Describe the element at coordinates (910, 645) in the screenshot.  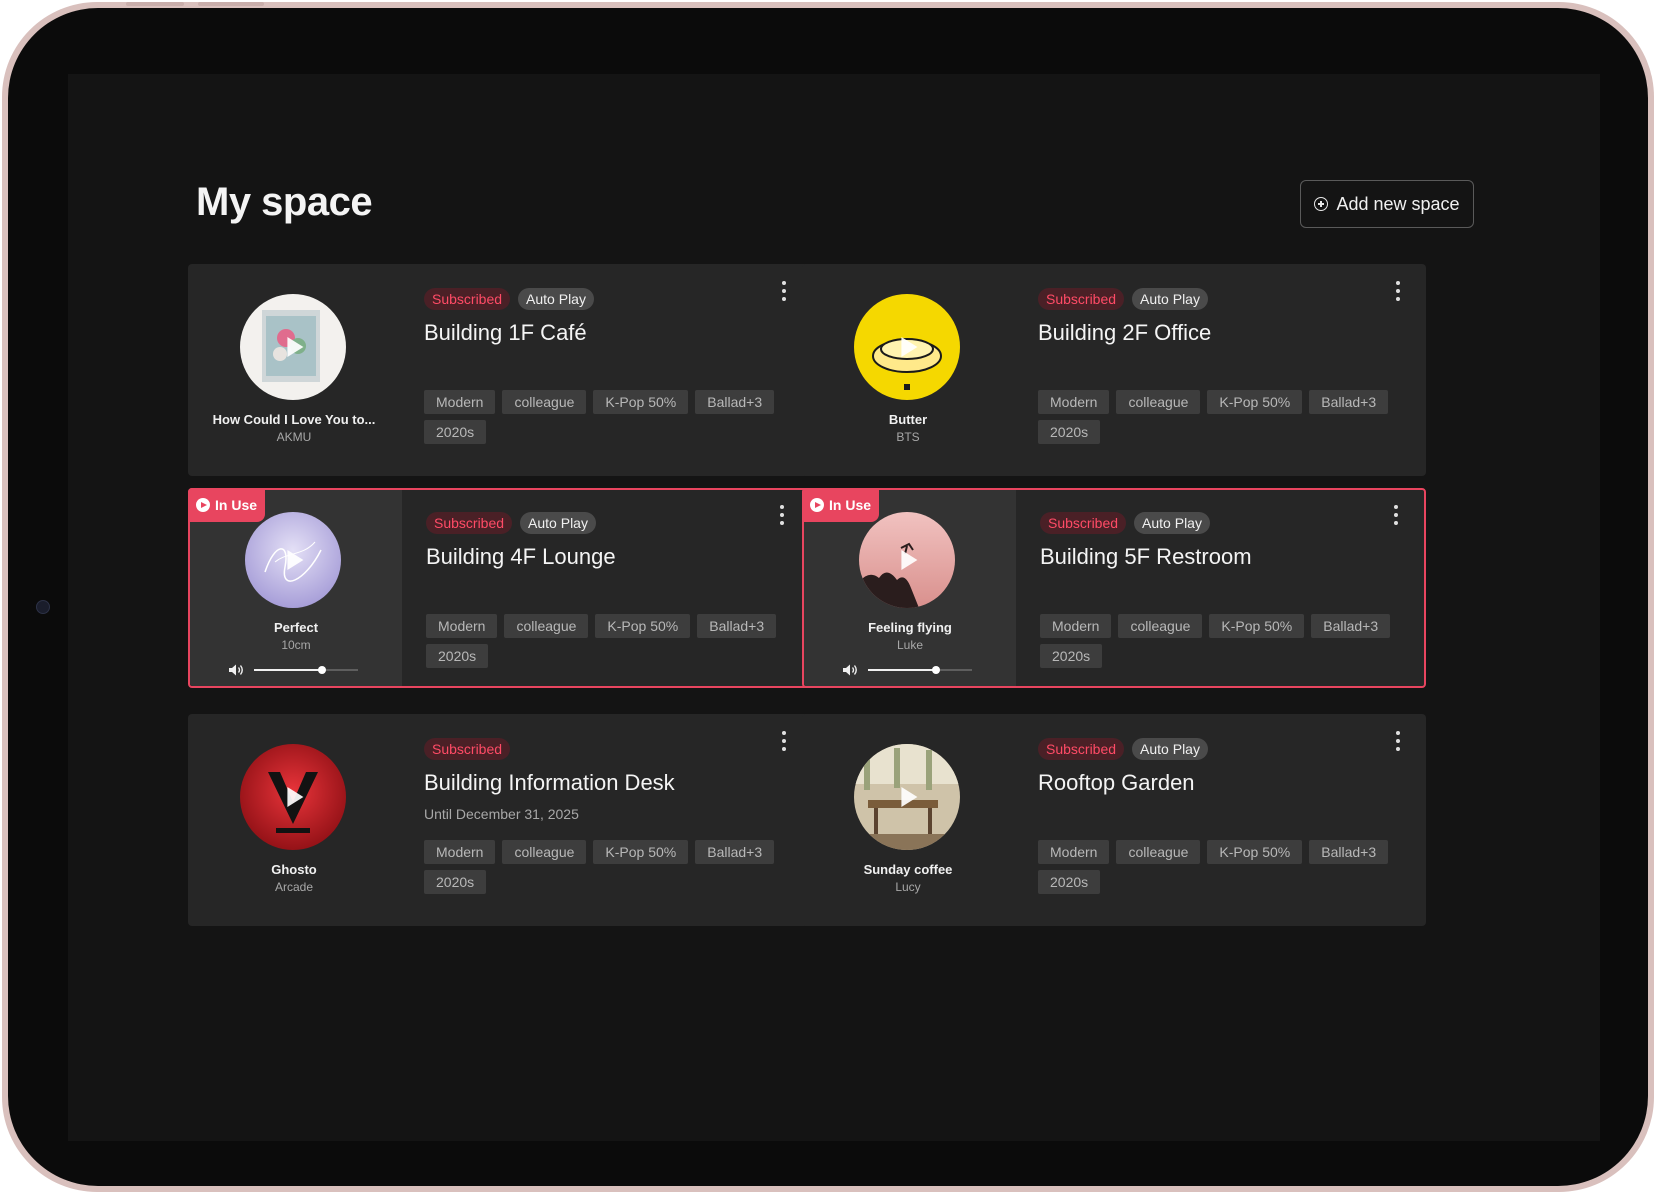
I see `artist-name: Luke` at that location.